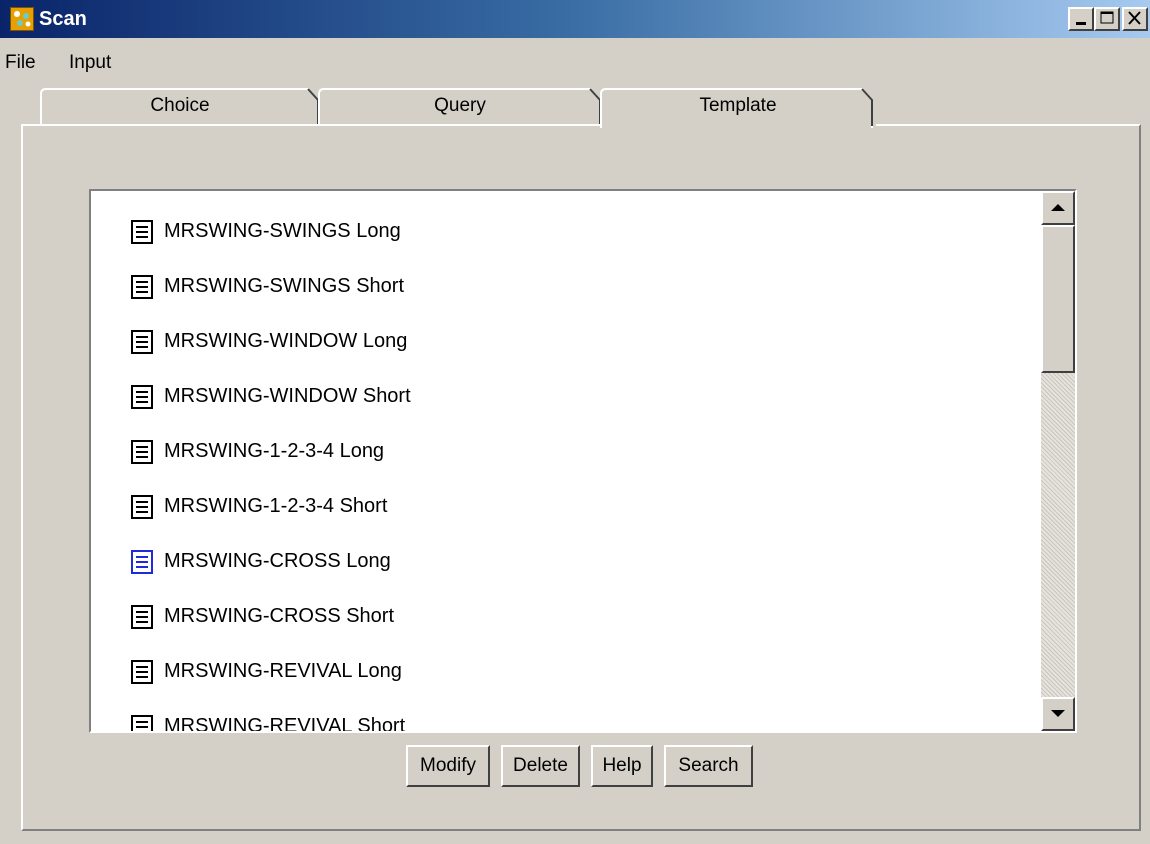 Image resolution: width=1150 pixels, height=844 pixels. Describe the element at coordinates (274, 451) in the screenshot. I see `template-item-label: MRSWING-1-2-3-4 Long` at that location.